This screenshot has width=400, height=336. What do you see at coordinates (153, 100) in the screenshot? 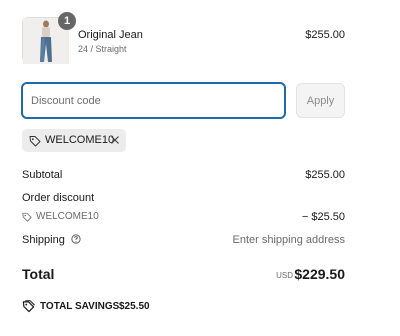
I see `discount-code-input` at bounding box center [153, 100].